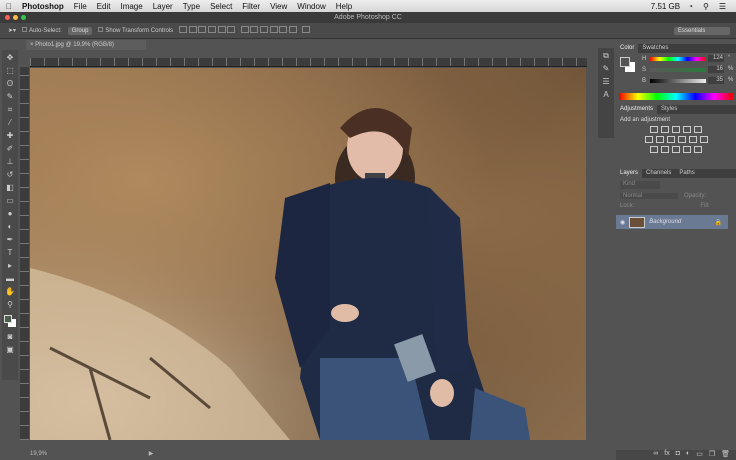 This screenshot has width=736, height=460. Describe the element at coordinates (669, 109) in the screenshot. I see `tab-styles: Styles` at that location.